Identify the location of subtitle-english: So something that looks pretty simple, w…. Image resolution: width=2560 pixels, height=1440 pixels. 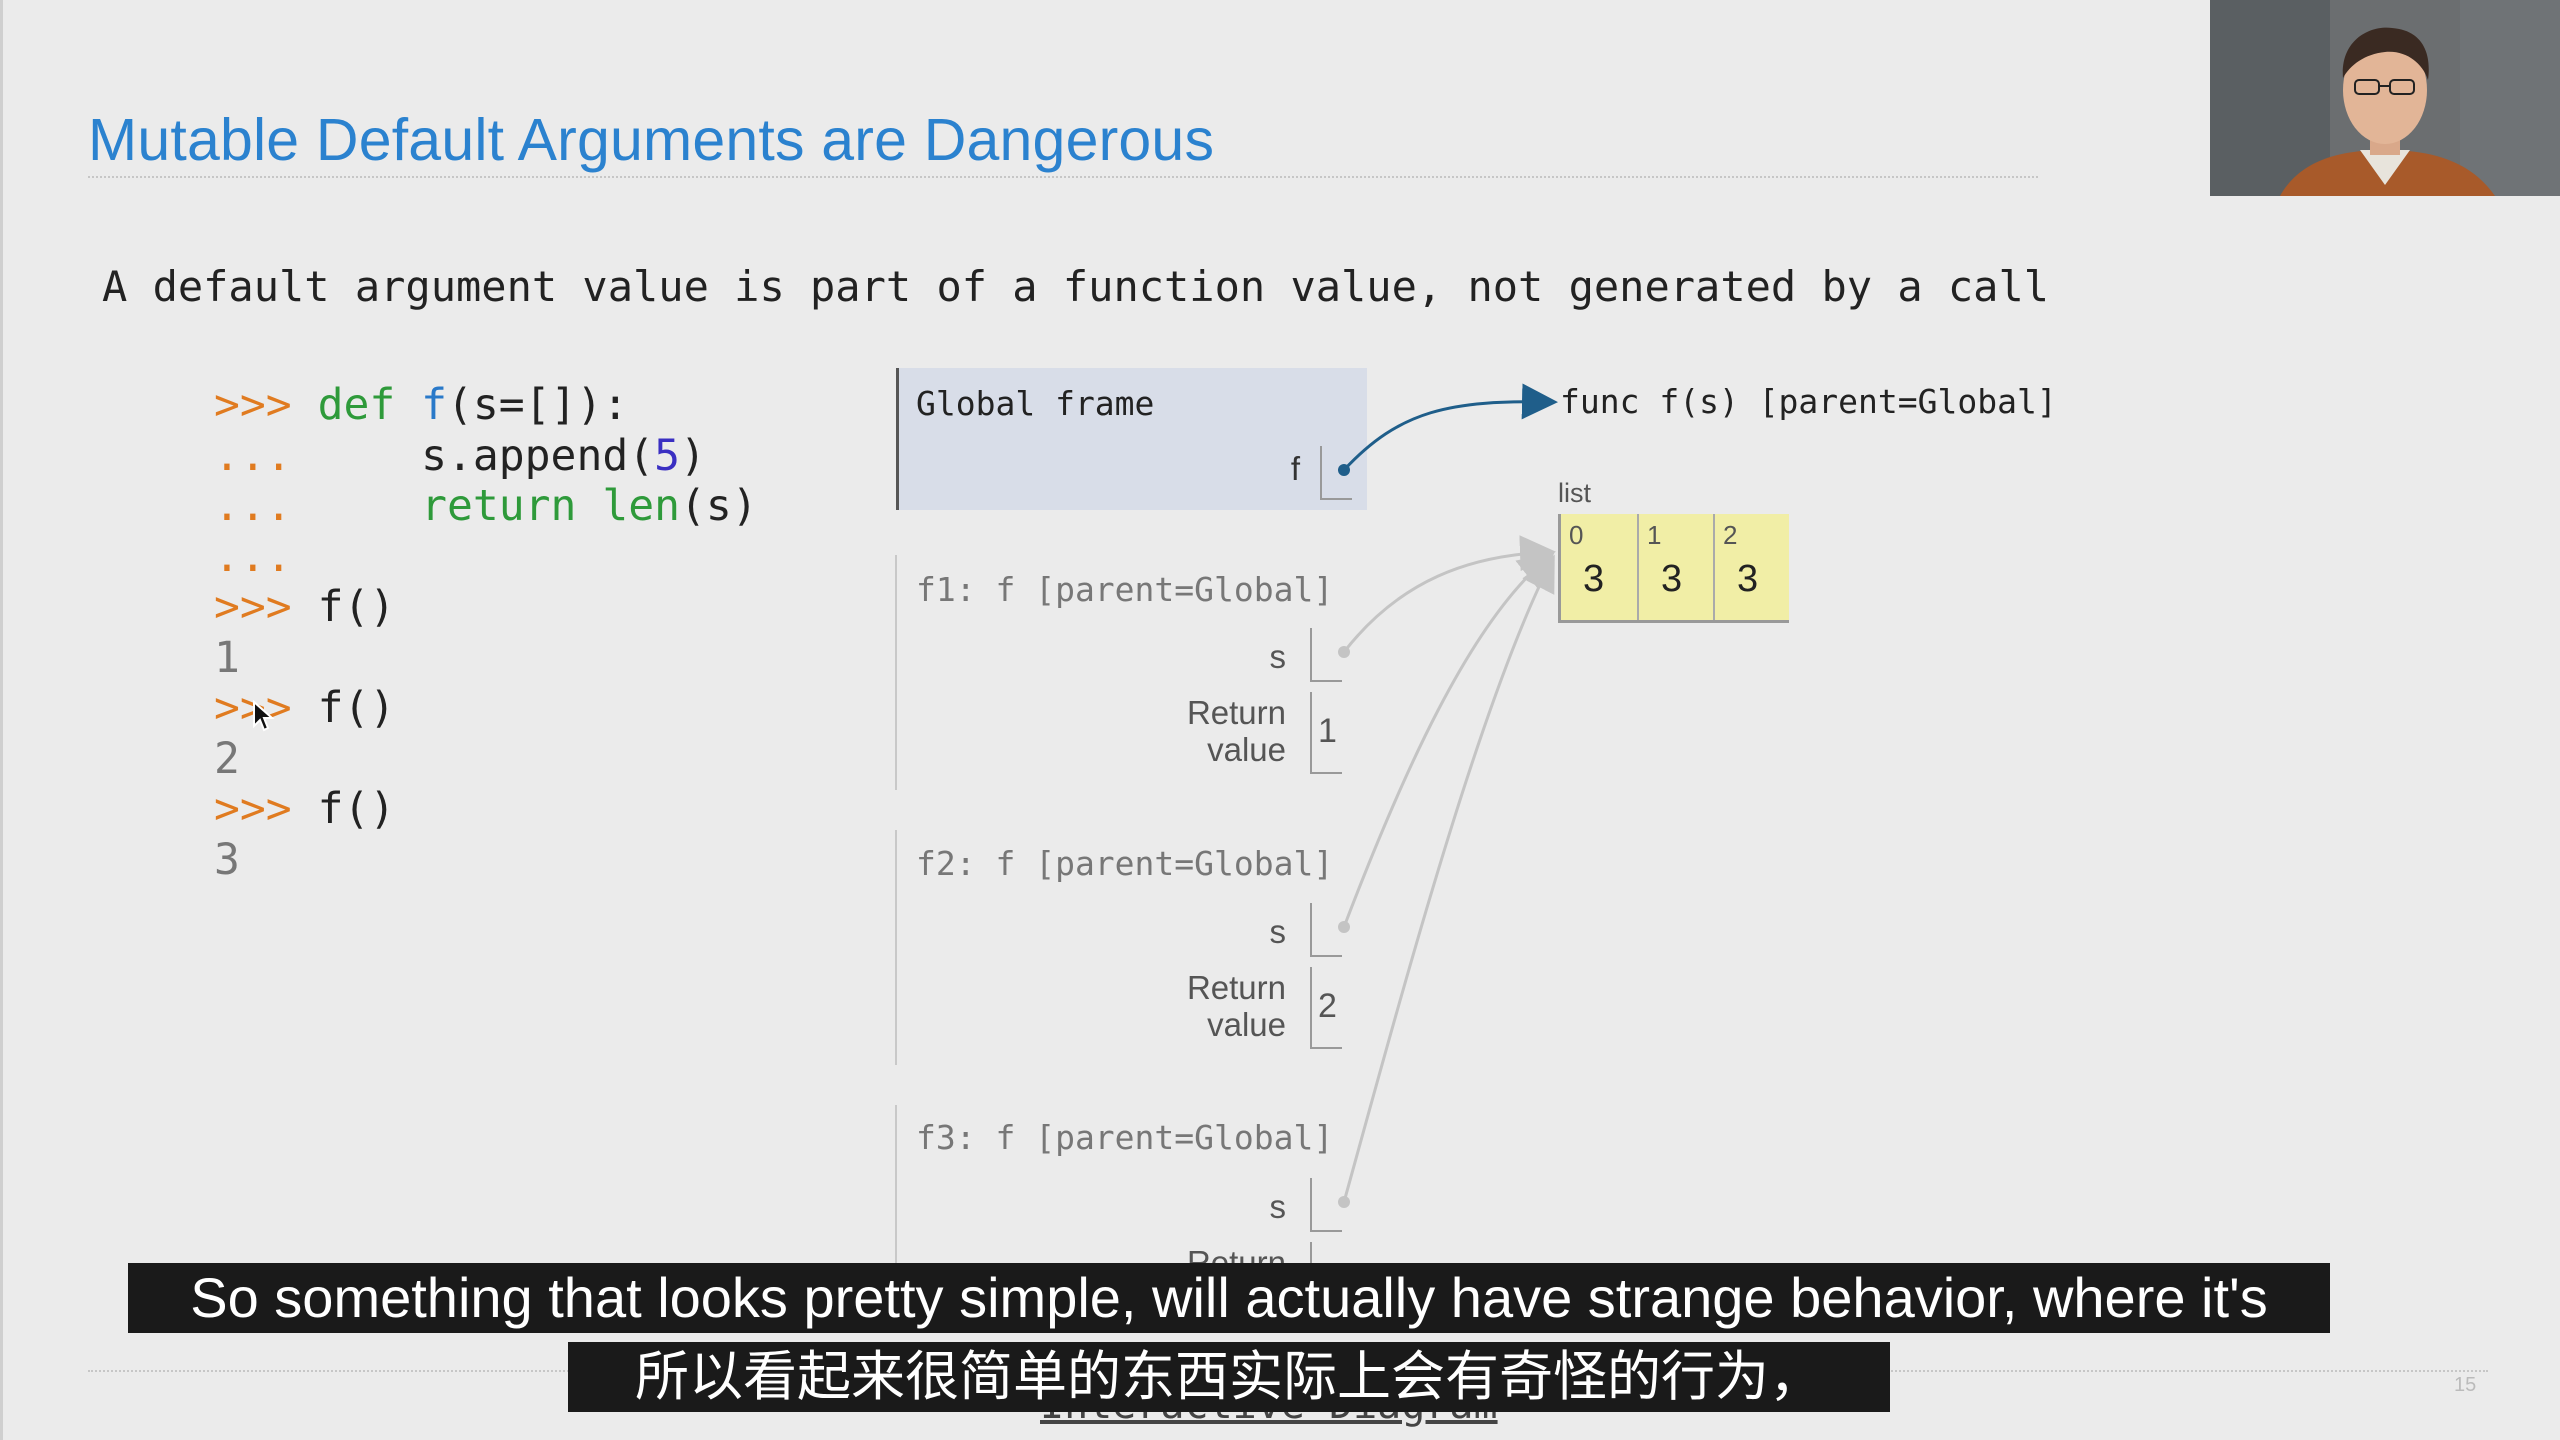
(1229, 1298).